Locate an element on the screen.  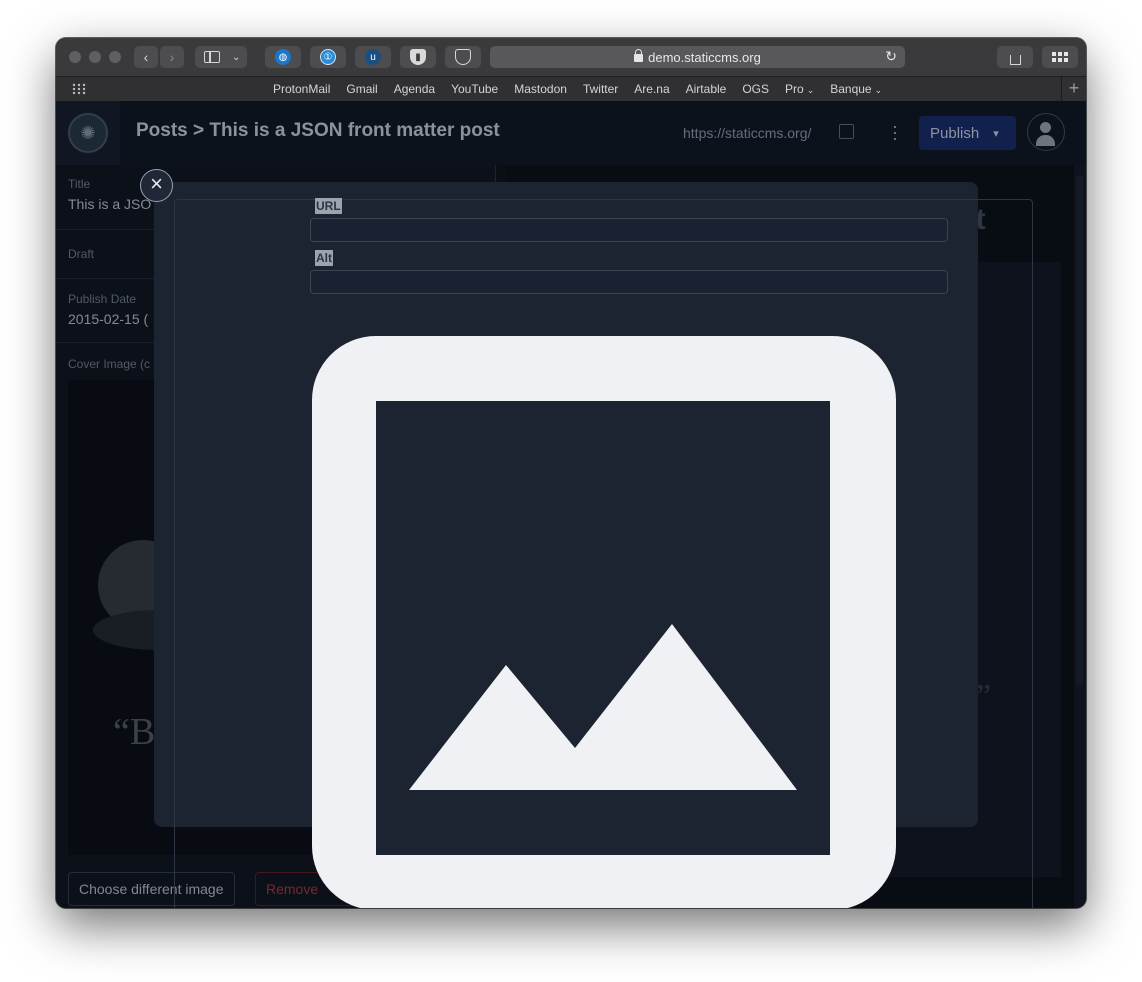
bookmark-ogs: OGS is located at coordinates (755, 89).